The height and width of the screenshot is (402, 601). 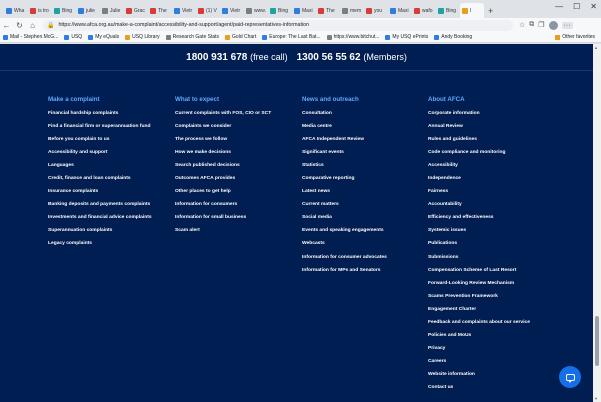 I want to click on footer-link: Financial hardship complaints, so click(x=100, y=117).